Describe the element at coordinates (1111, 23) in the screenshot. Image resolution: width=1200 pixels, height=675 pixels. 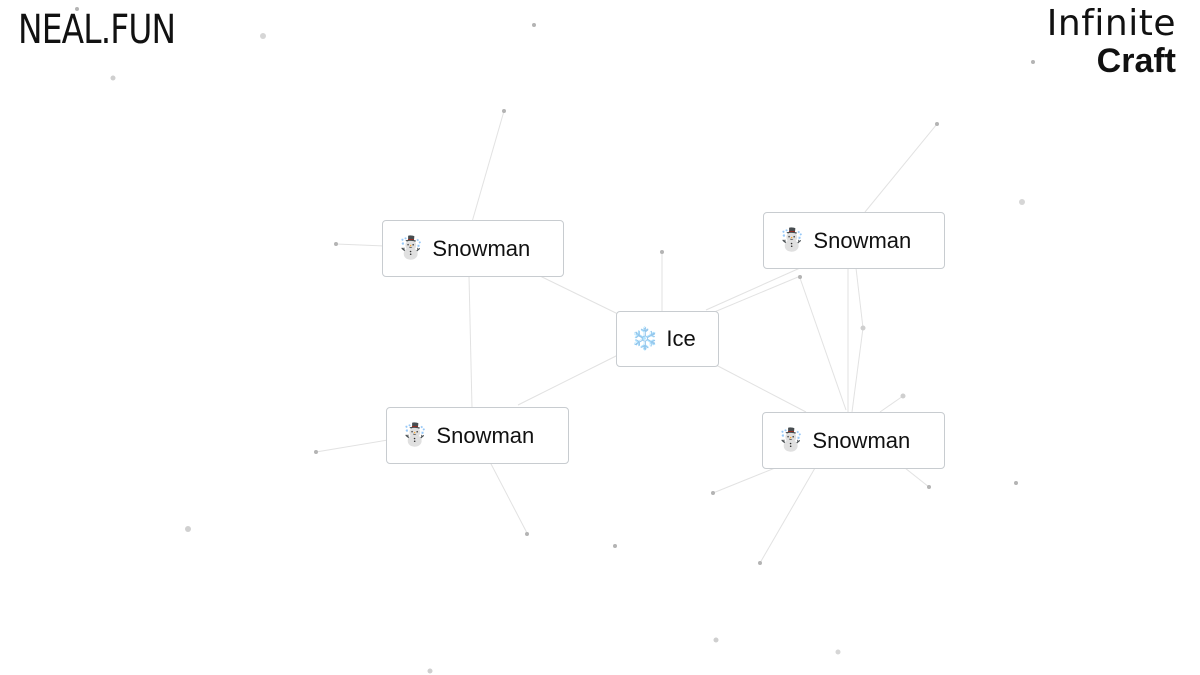
I see `brand-title-infinite: Infinite` at that location.